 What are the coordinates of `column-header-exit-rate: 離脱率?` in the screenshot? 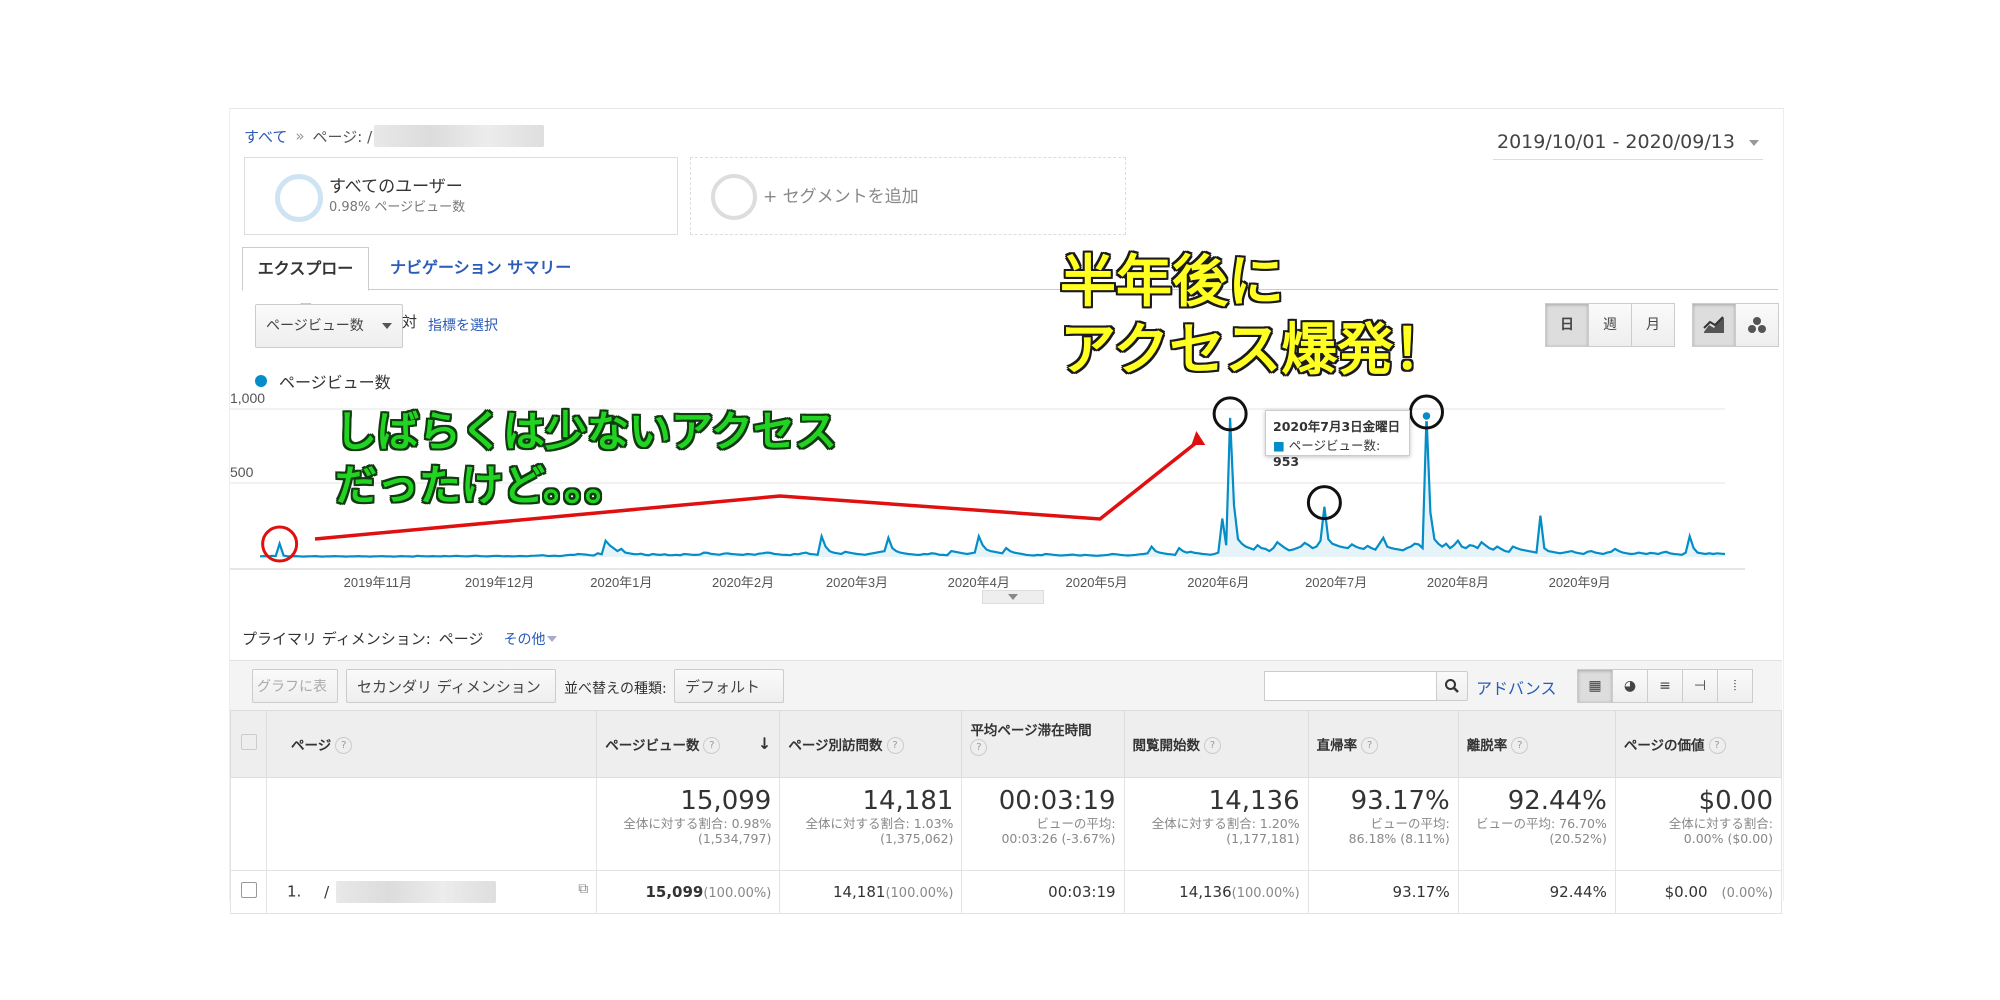 It's located at (1536, 744).